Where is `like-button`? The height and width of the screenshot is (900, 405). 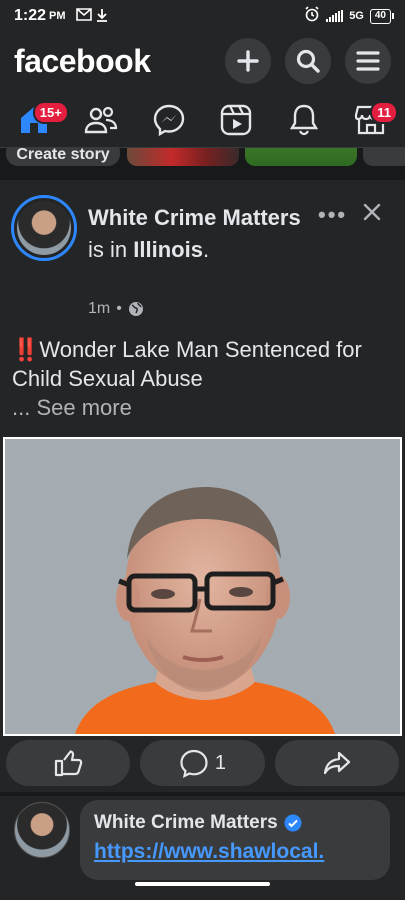
like-button is located at coordinates (68, 763).